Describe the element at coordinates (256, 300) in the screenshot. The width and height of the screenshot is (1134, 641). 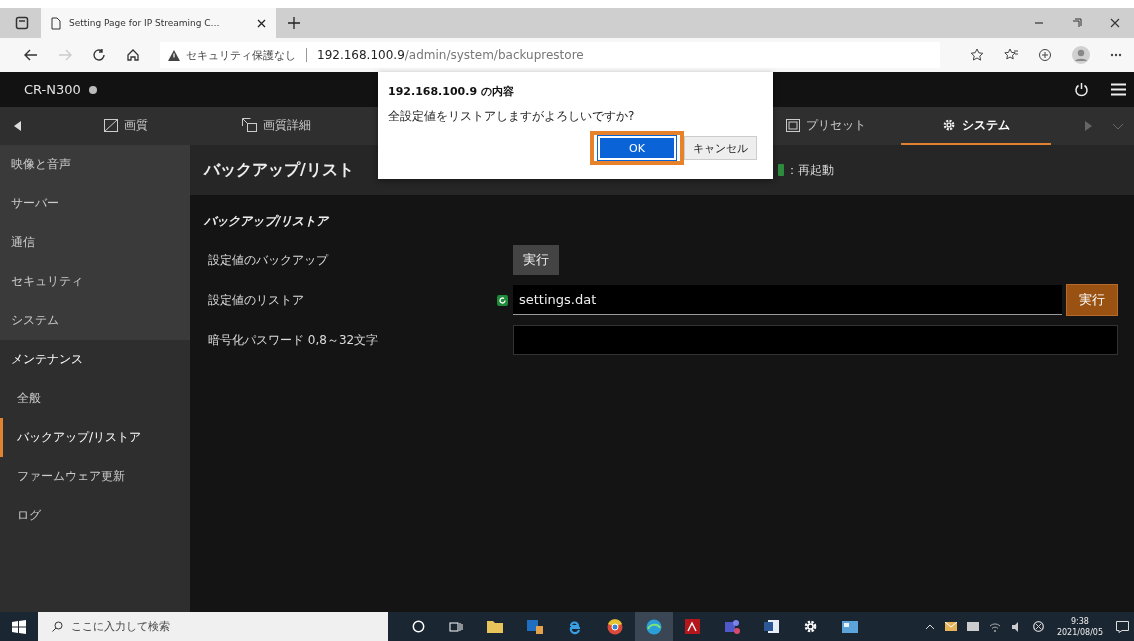
I see `setting-label: 設定値のリストア` at that location.